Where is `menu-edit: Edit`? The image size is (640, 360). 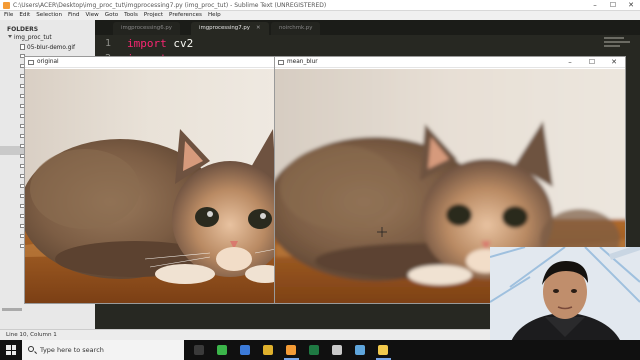 menu-edit: Edit is located at coordinates (24, 15).